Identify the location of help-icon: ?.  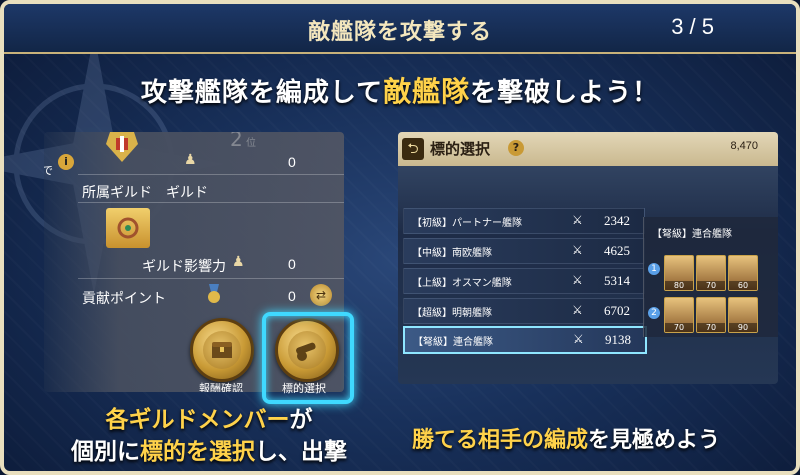
(516, 148).